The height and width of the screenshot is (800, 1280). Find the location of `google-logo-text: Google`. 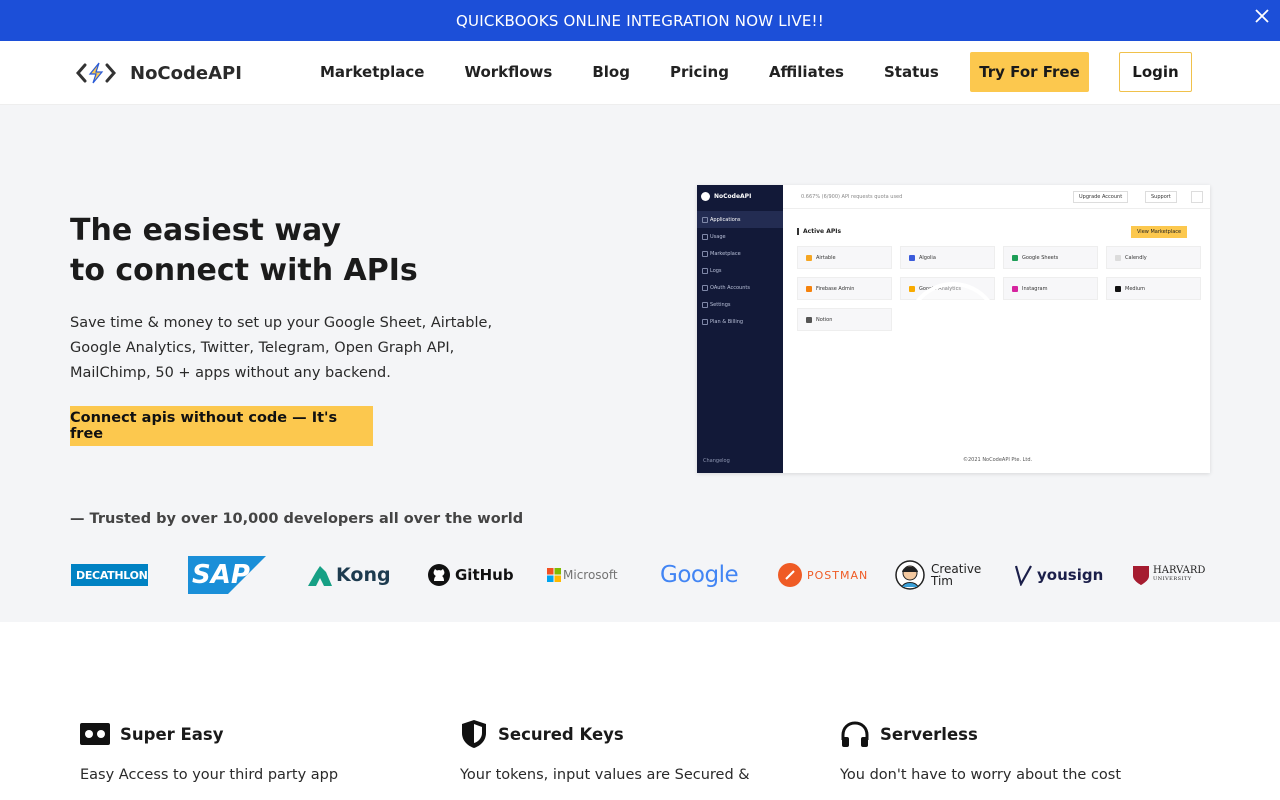

google-logo-text: Google is located at coordinates (699, 575).